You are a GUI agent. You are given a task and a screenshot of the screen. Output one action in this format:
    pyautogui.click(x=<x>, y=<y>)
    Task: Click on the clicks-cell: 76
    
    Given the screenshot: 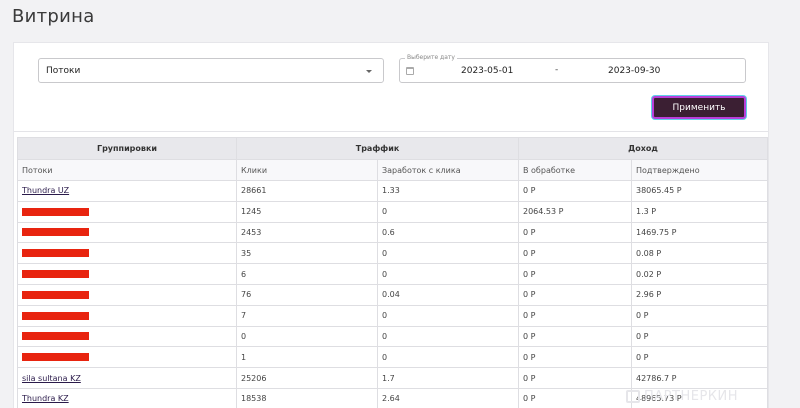 What is the action you would take?
    pyautogui.click(x=307, y=294)
    